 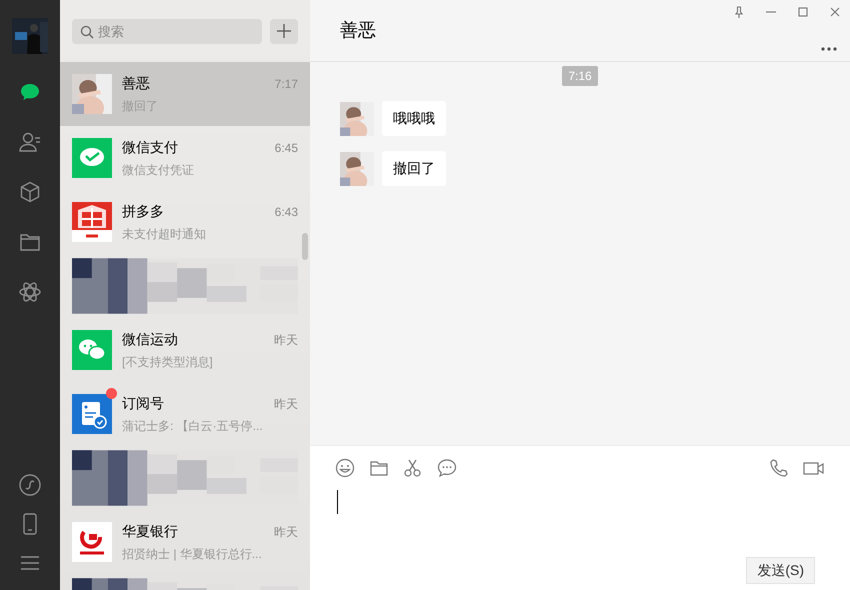 What do you see at coordinates (780, 570) in the screenshot?
I see `send-button: 发送(S)` at bounding box center [780, 570].